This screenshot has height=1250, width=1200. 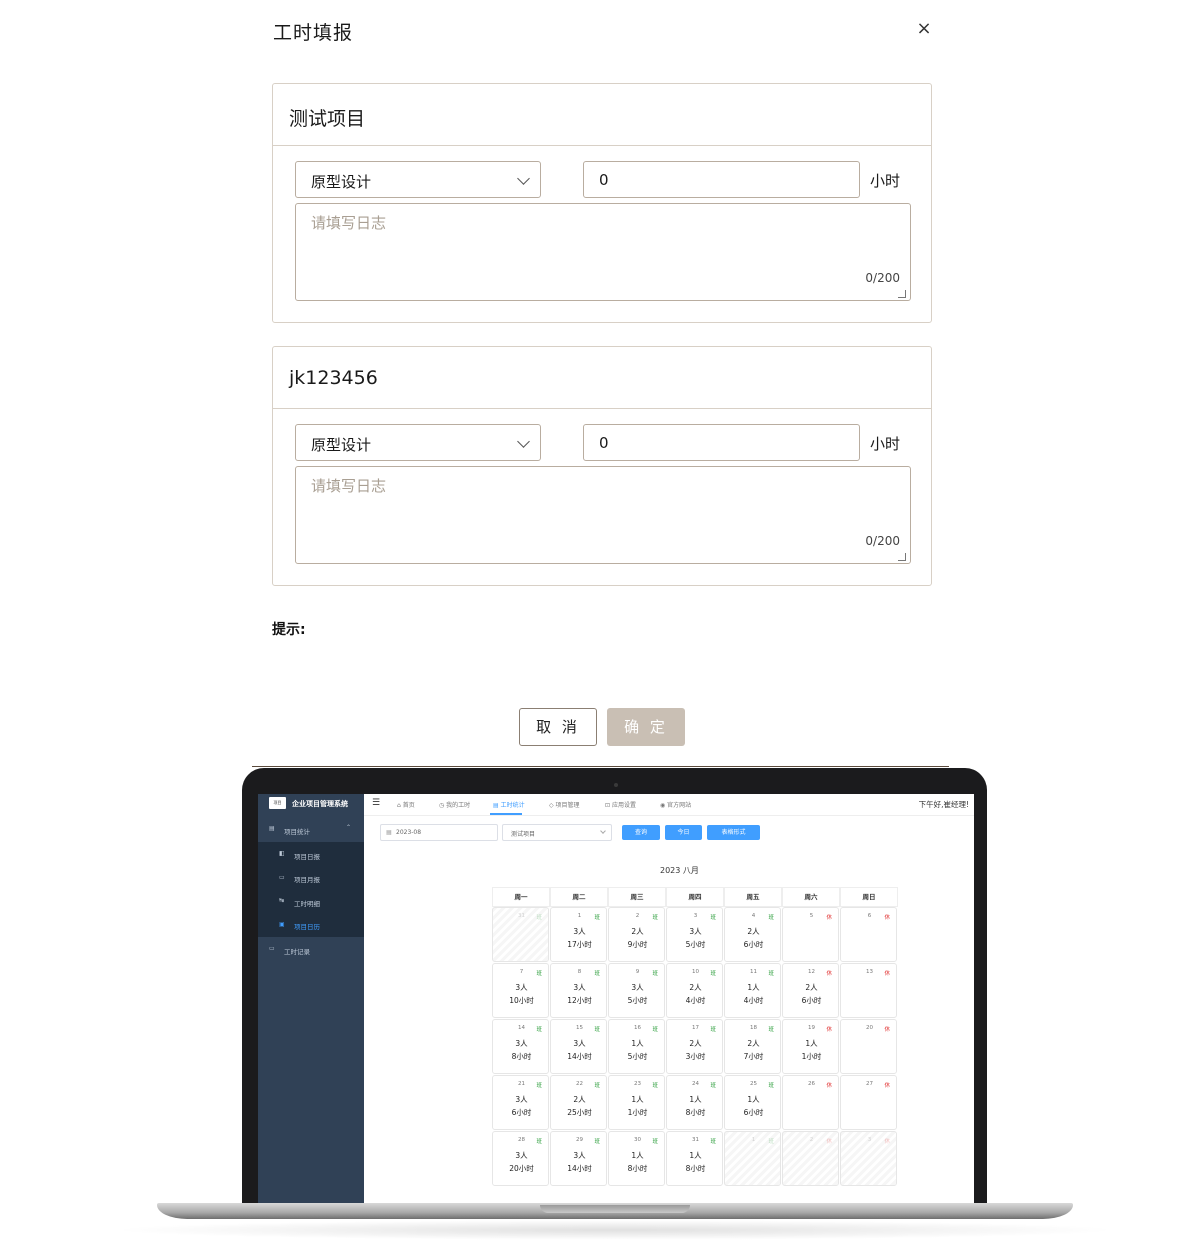 What do you see at coordinates (558, 727) in the screenshot?
I see `cancel-button: 取 消` at bounding box center [558, 727].